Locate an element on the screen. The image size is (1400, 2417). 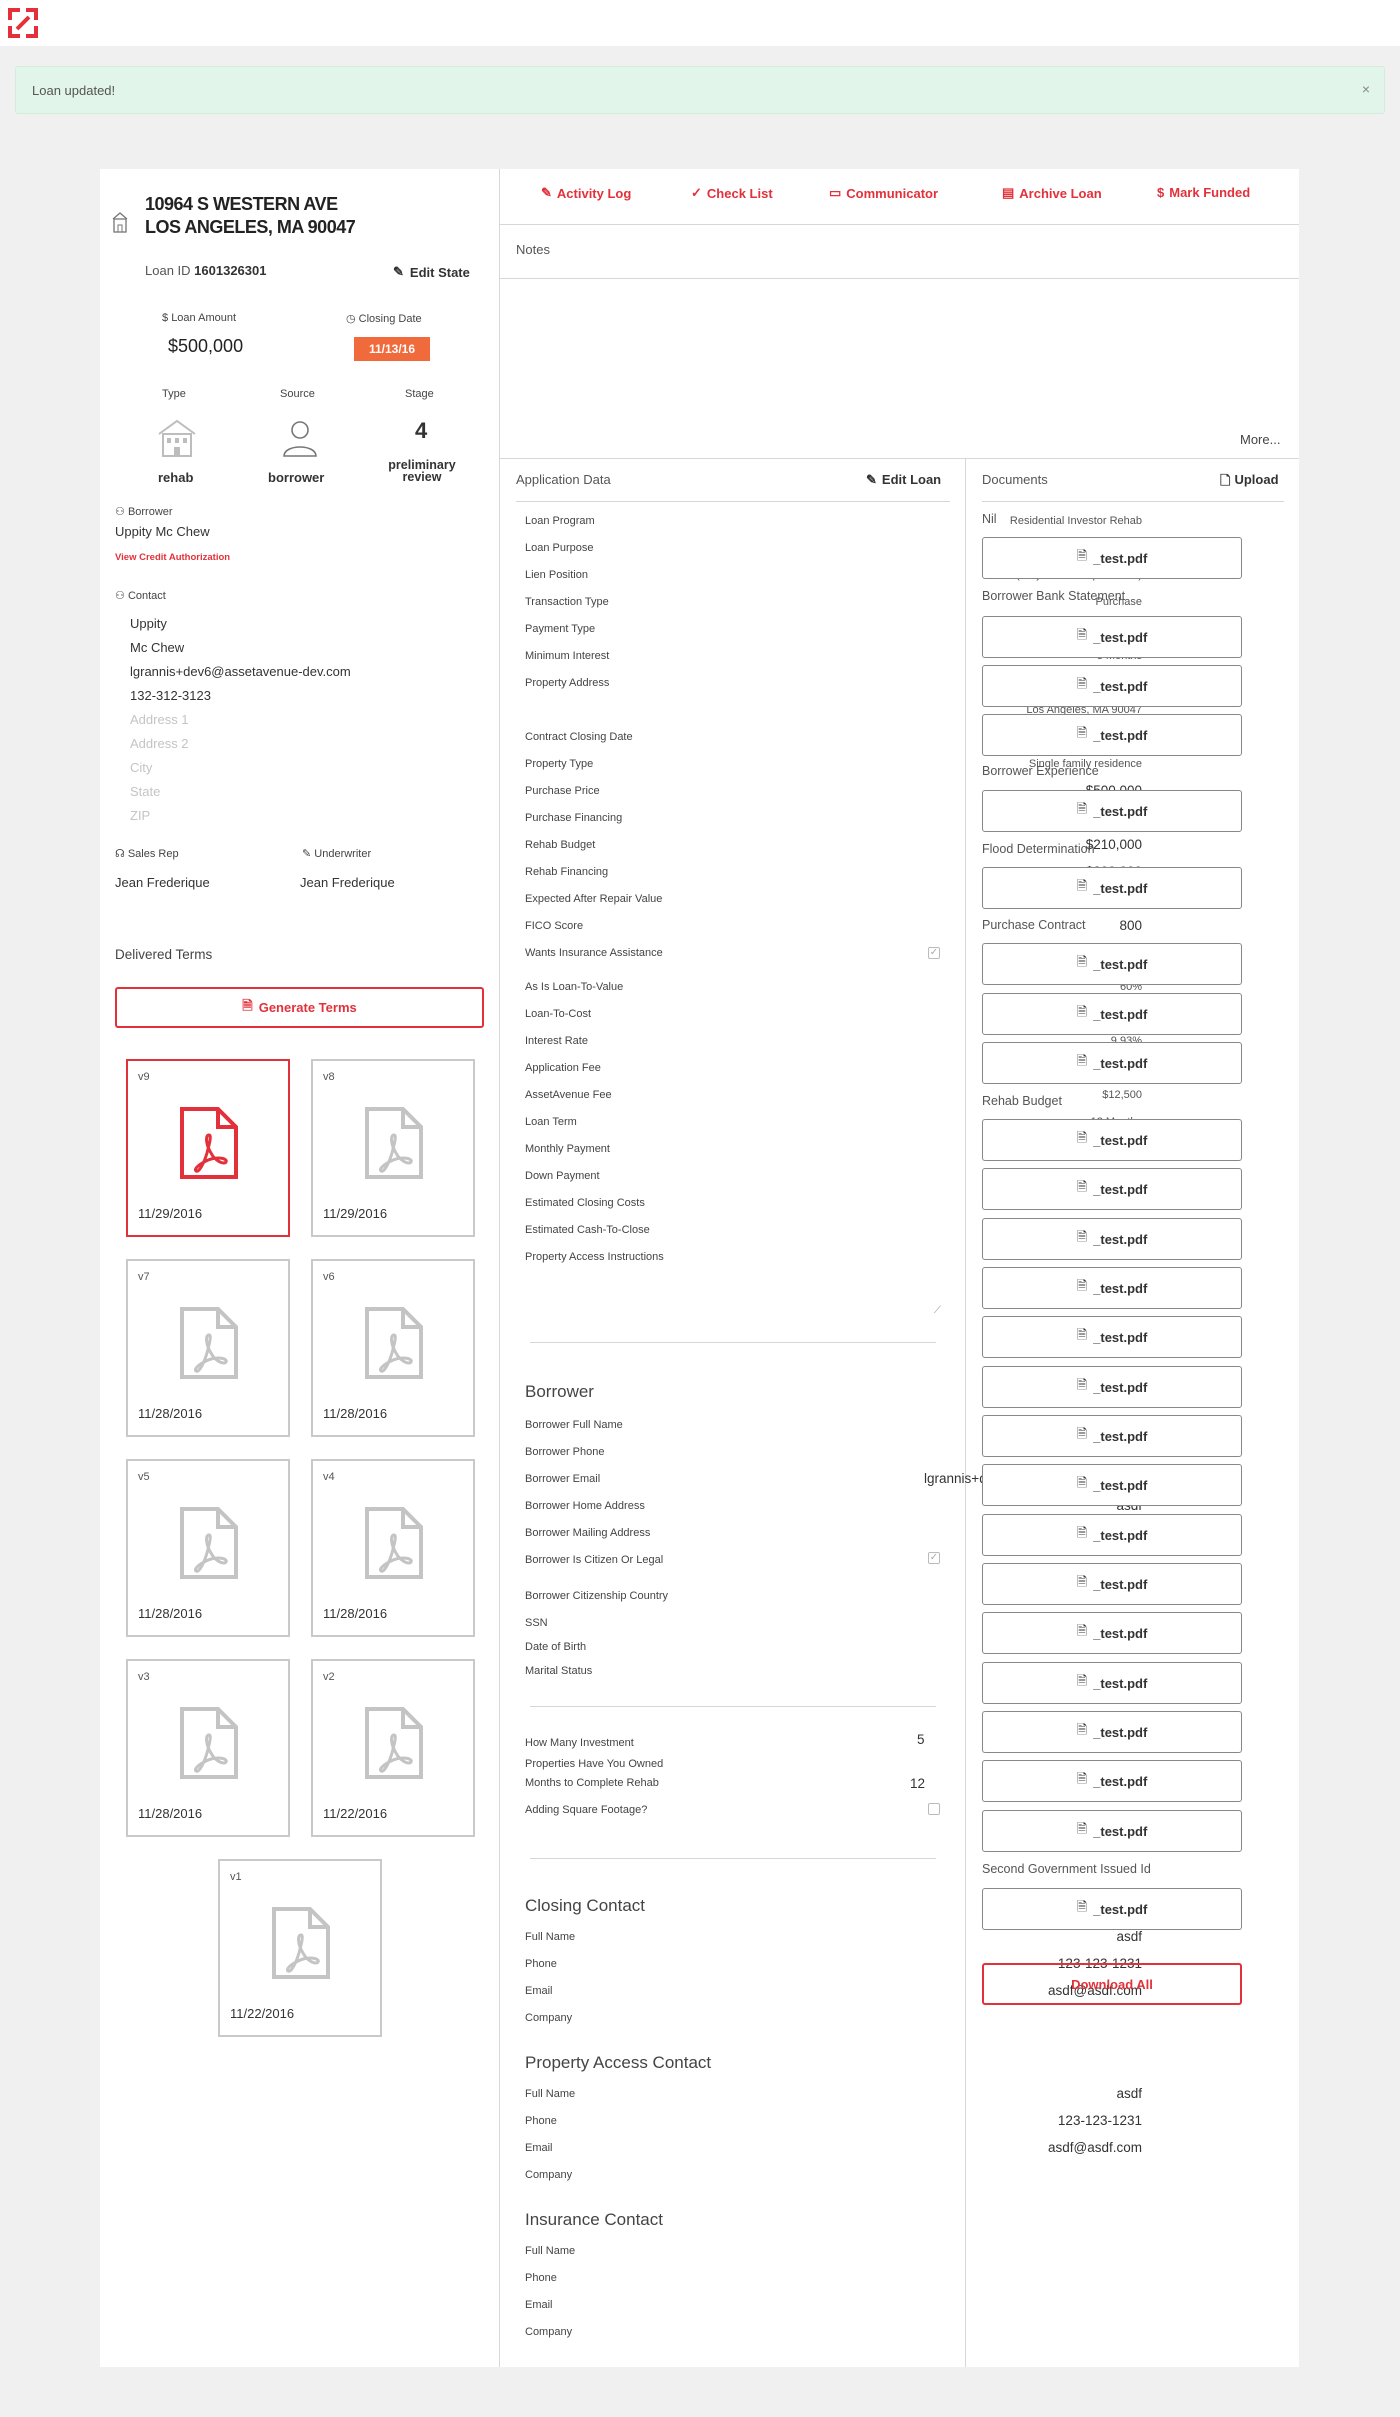
terms-version-card: v4 11/28/2016 is located at coordinates (393, 1548).